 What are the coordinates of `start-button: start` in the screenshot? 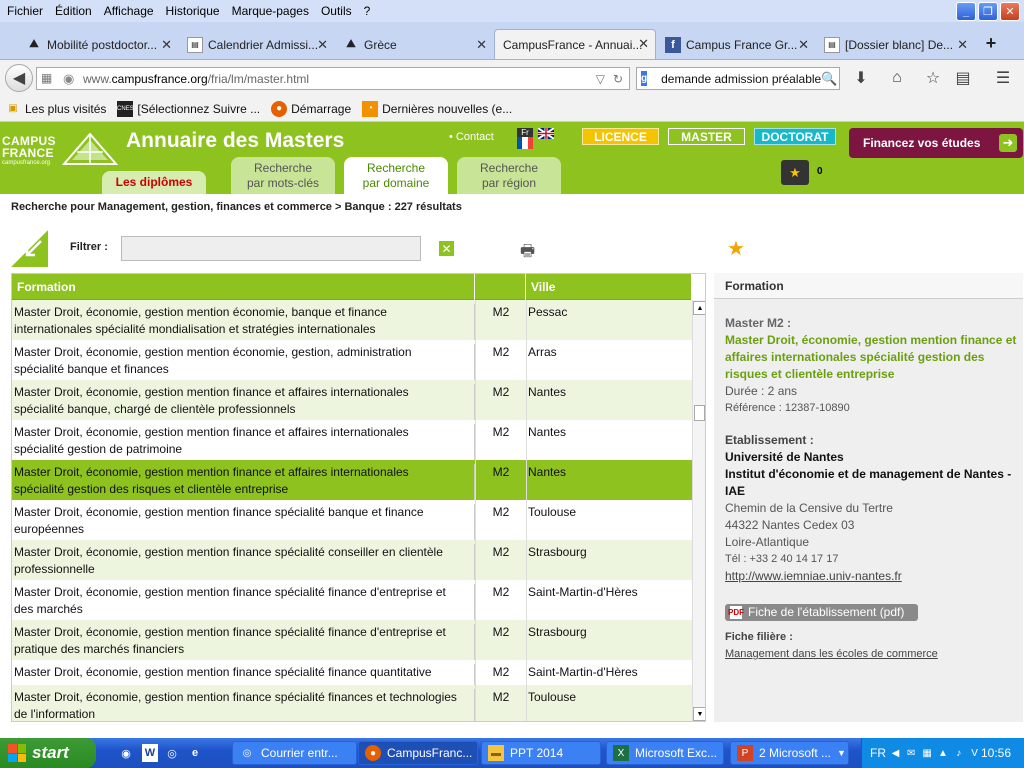 It's located at (48, 753).